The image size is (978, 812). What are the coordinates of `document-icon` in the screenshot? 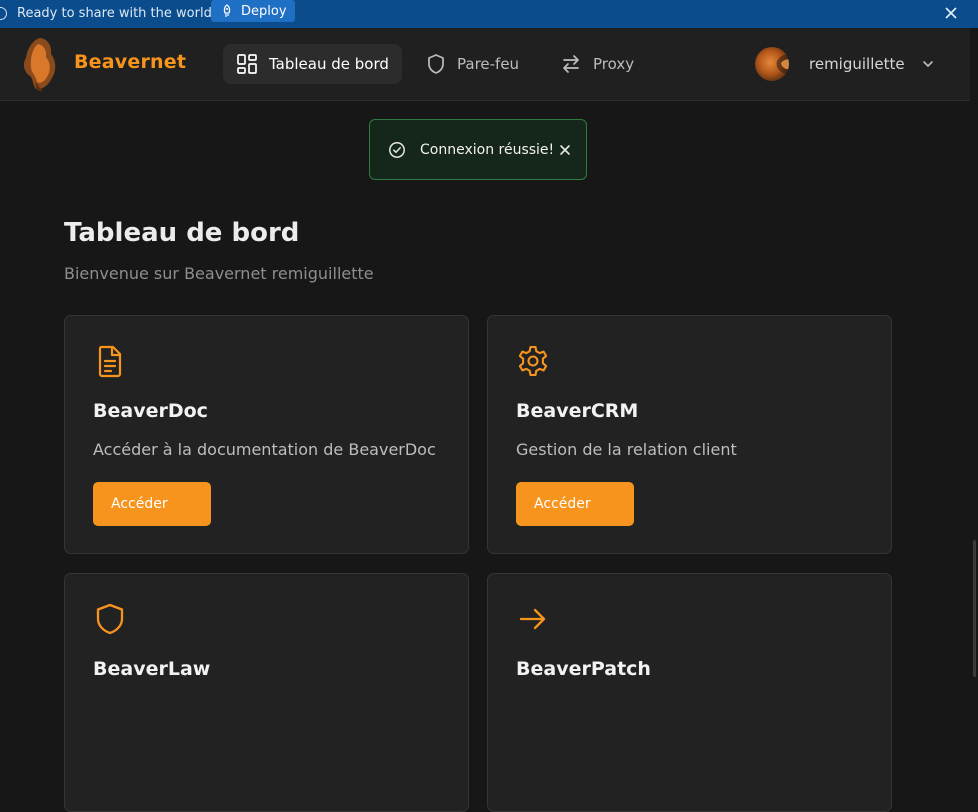 It's located at (110, 361).